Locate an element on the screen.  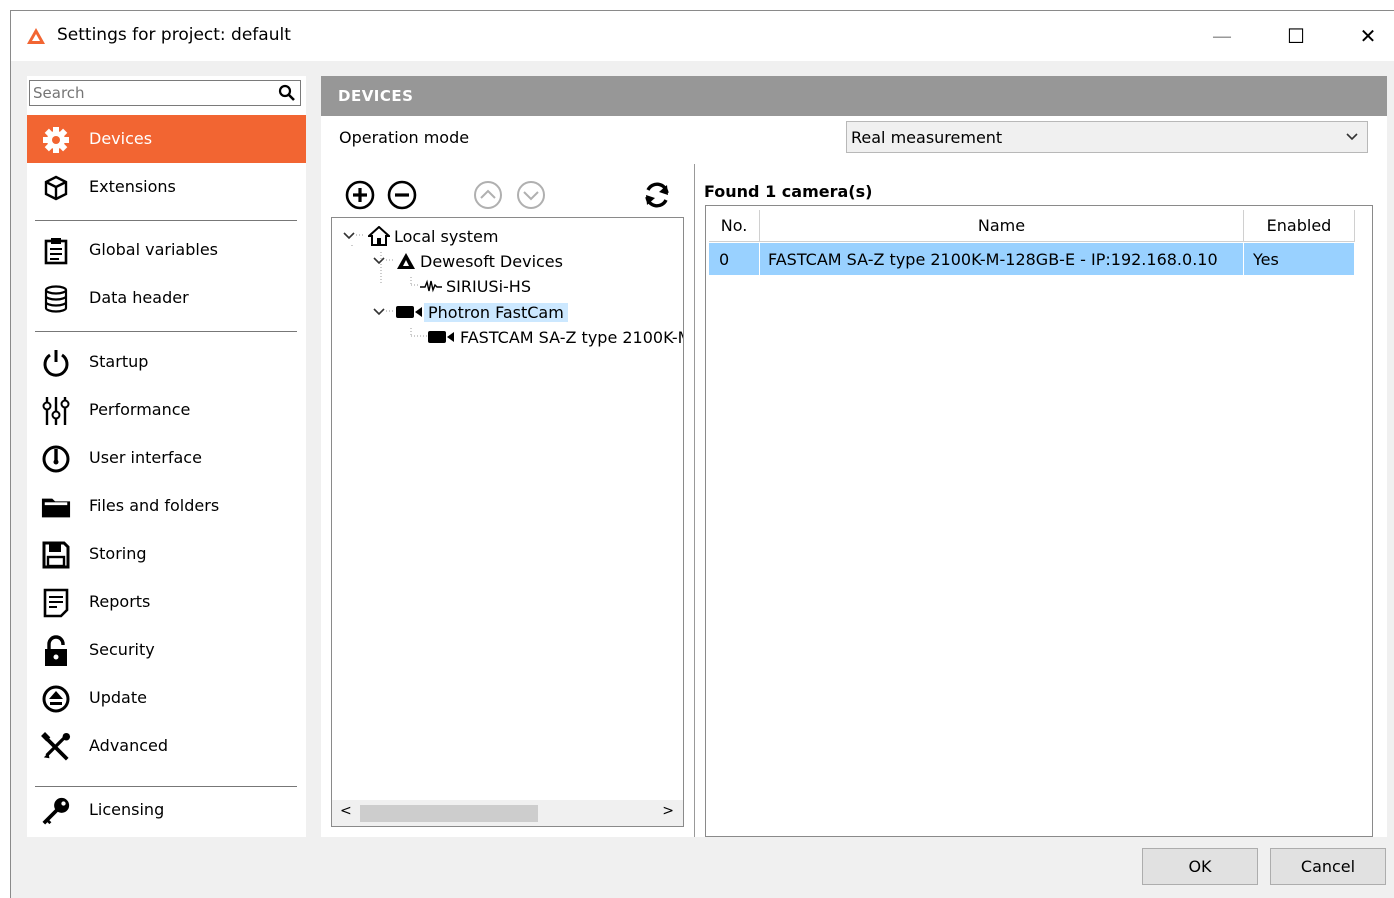
sidebar-item-data-header: Data header is located at coordinates (166, 298).